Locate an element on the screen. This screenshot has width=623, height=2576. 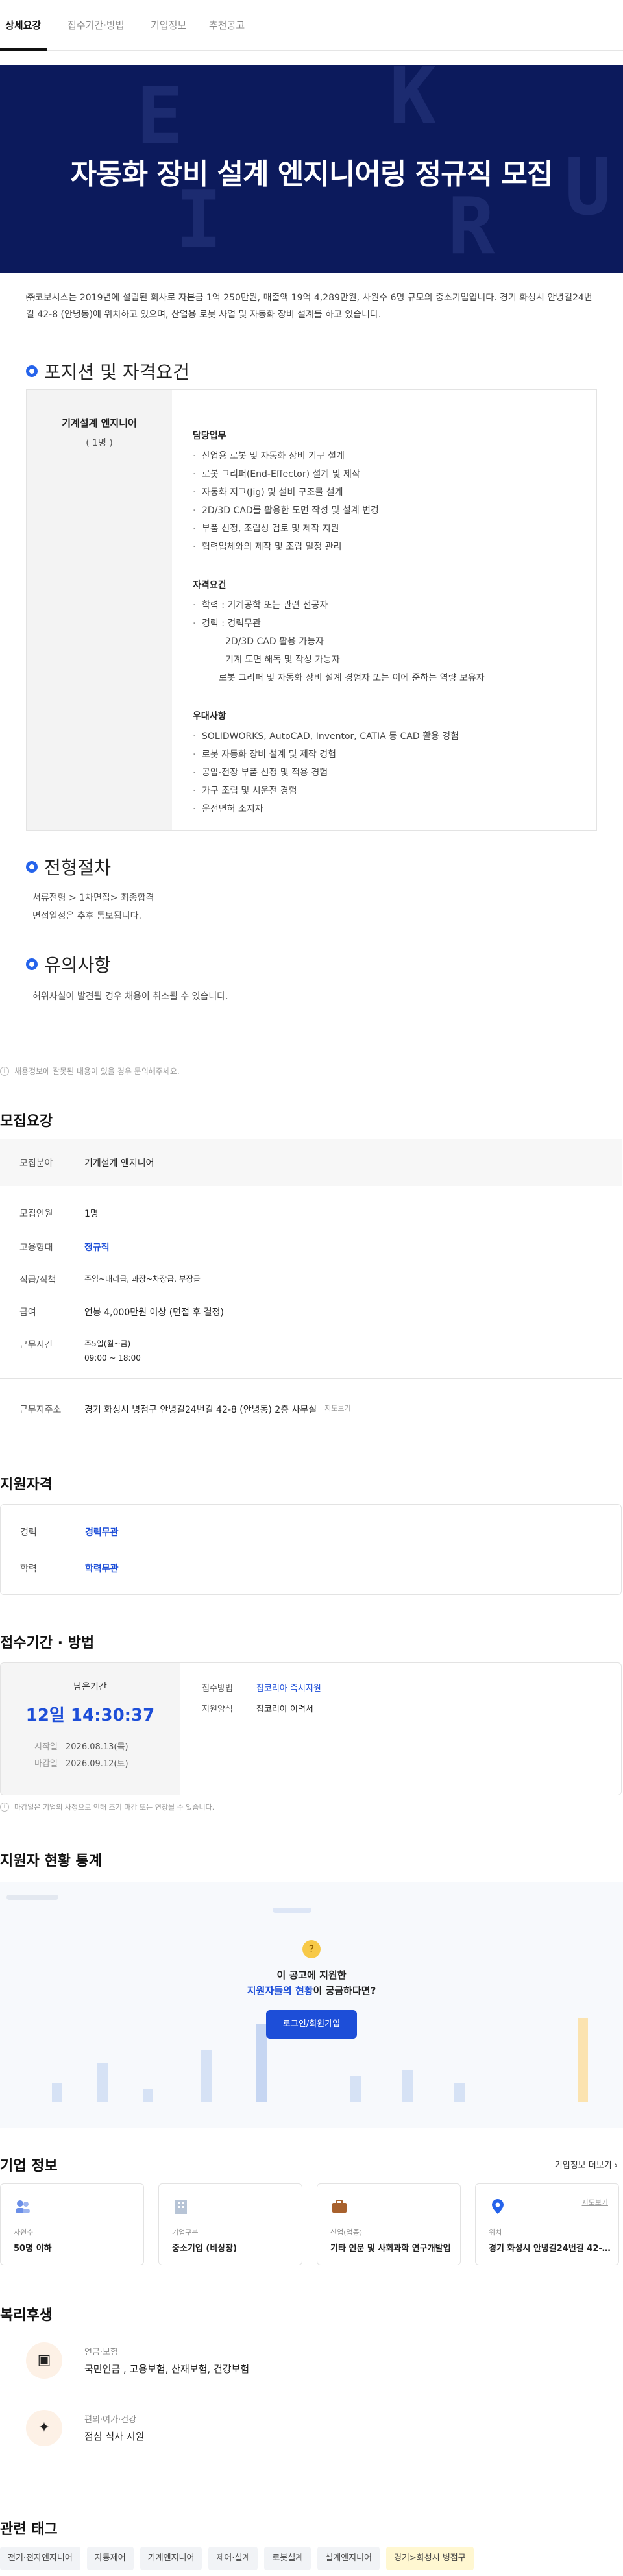
apply-method-row: 접수방법 잡코리아 즉시지원 is located at coordinates (261, 1687).